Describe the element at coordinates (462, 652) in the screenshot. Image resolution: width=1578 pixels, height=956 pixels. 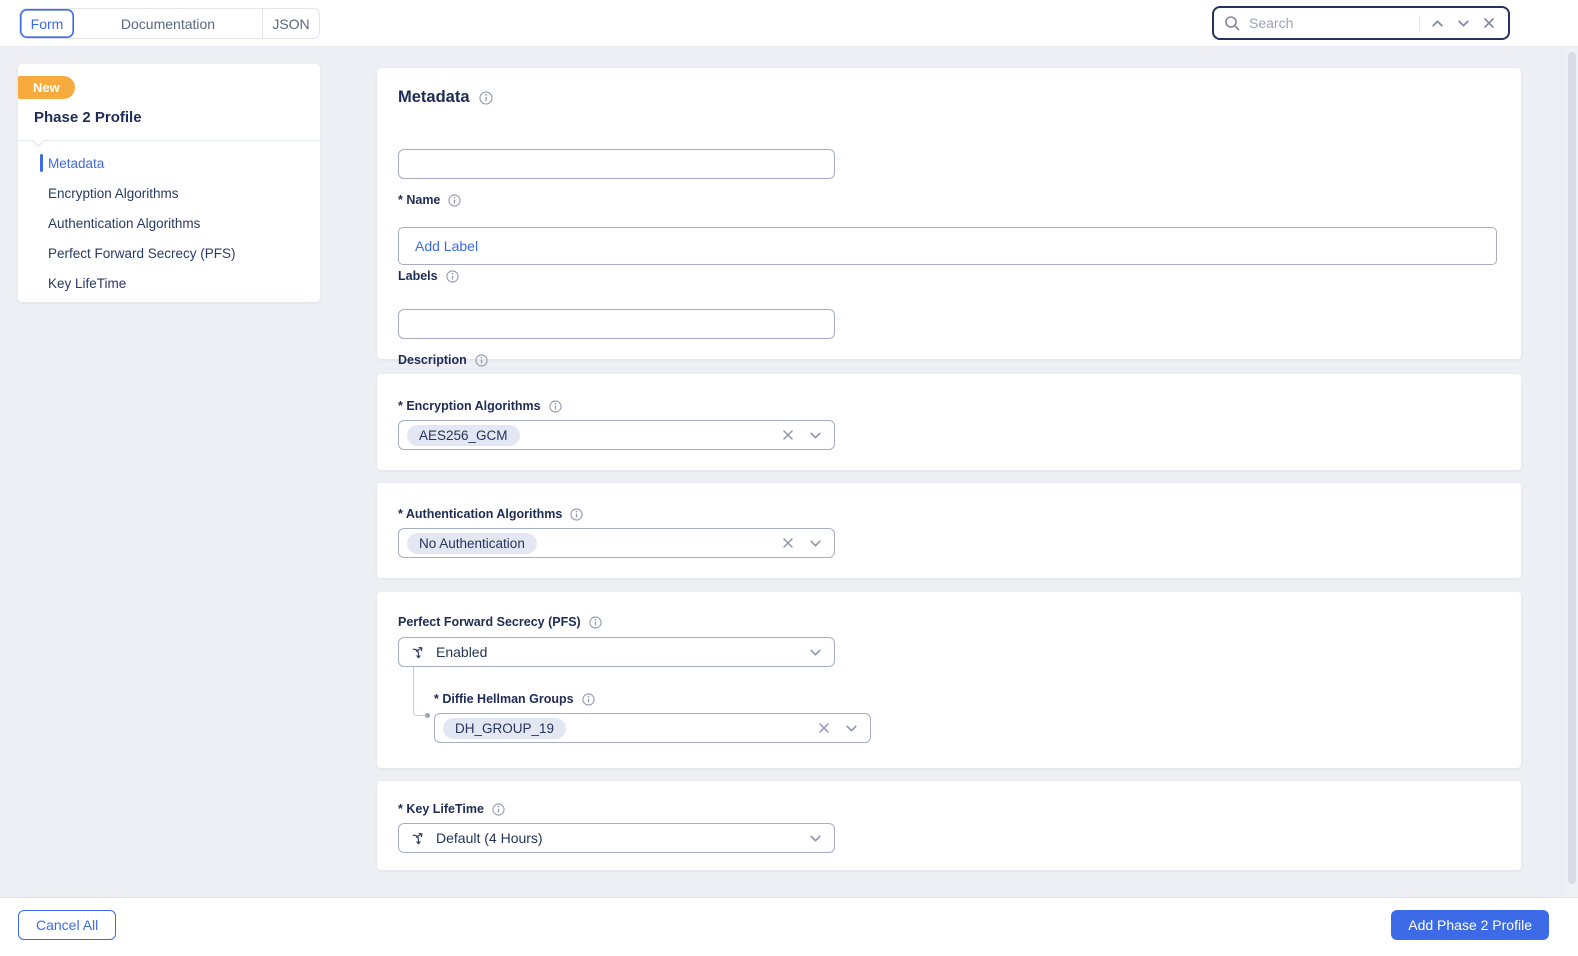
I see `pfs-value: Enabled` at that location.